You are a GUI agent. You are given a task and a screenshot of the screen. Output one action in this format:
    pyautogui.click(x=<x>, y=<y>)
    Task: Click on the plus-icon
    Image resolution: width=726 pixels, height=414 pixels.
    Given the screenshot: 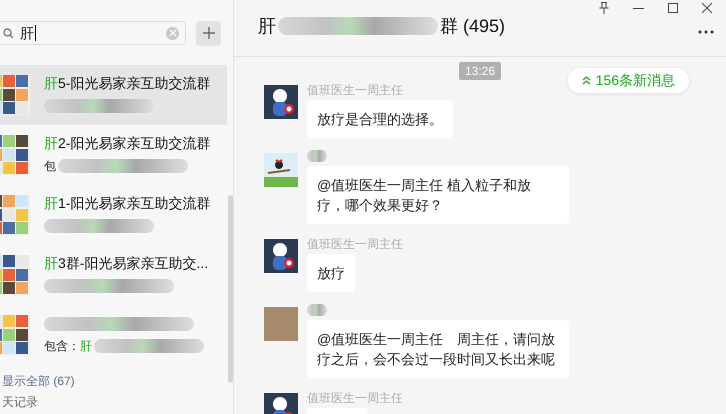 What is the action you would take?
    pyautogui.click(x=208, y=33)
    